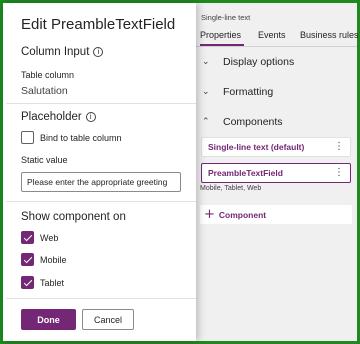  Describe the element at coordinates (329, 35) in the screenshot. I see `tab-business-rules: Business rules` at that location.